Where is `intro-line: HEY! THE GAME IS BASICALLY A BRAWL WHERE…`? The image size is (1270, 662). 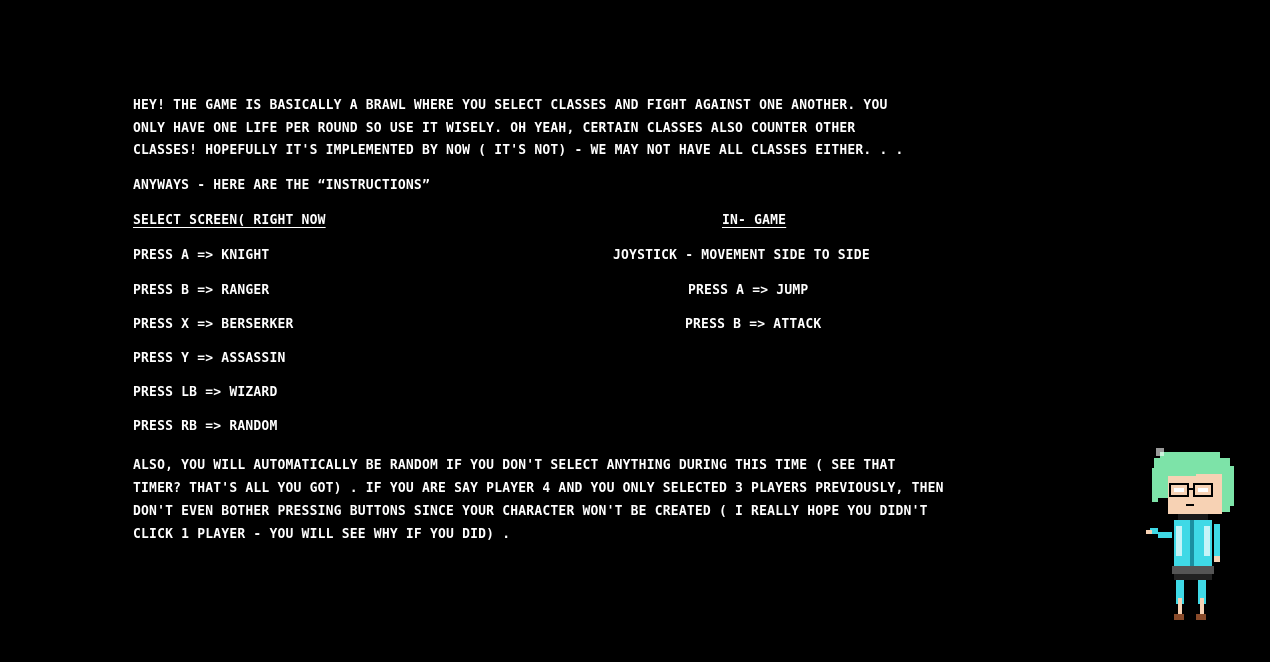 intro-line: HEY! THE GAME IS BASICALLY A BRAWL WHERE… is located at coordinates (510, 105).